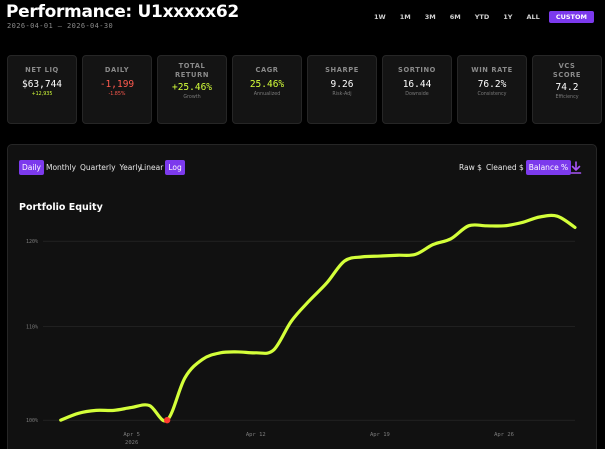  I want to click on cagr-card: CAGR 25.46% Annualized, so click(267, 89).